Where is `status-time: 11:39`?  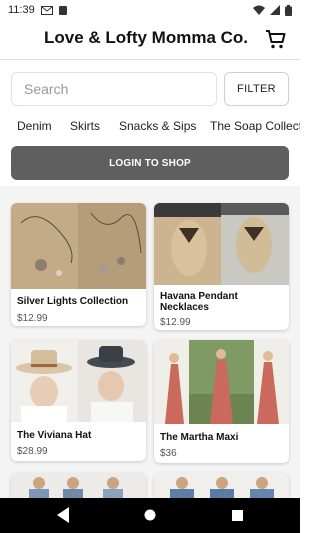 status-time: 11:39 is located at coordinates (21, 10).